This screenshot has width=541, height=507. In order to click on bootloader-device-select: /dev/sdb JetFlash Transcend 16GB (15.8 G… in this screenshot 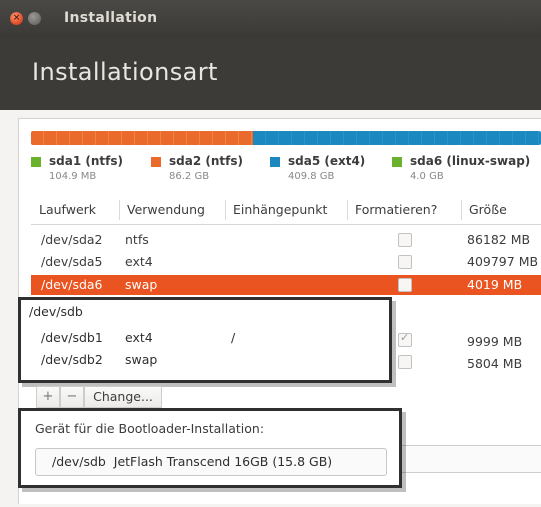, I will do `click(211, 462)`.